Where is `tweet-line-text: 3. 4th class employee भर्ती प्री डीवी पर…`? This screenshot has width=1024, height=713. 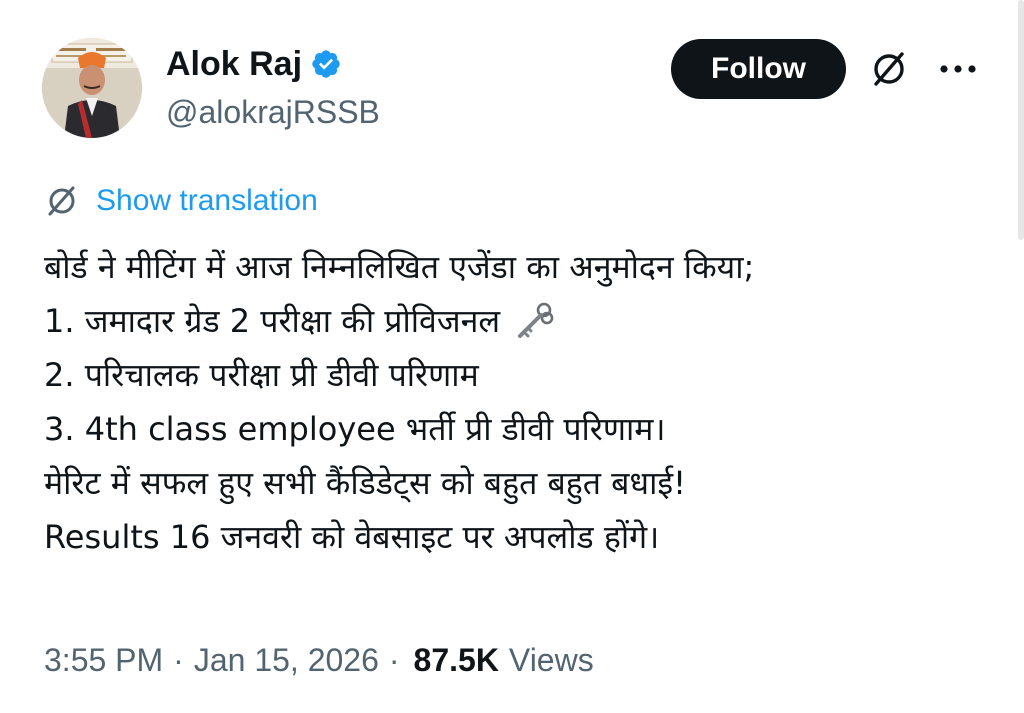
tweet-line-text: 3. 4th class employee भर्ती प्री डीवी पर… is located at coordinates (355, 429).